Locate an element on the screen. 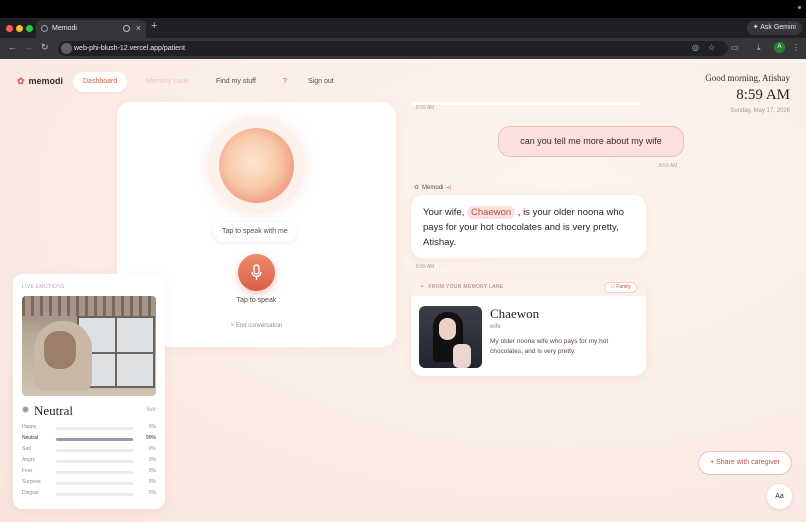 This screenshot has height=522, width=806. clock-time: 8:59 AM is located at coordinates (763, 95).